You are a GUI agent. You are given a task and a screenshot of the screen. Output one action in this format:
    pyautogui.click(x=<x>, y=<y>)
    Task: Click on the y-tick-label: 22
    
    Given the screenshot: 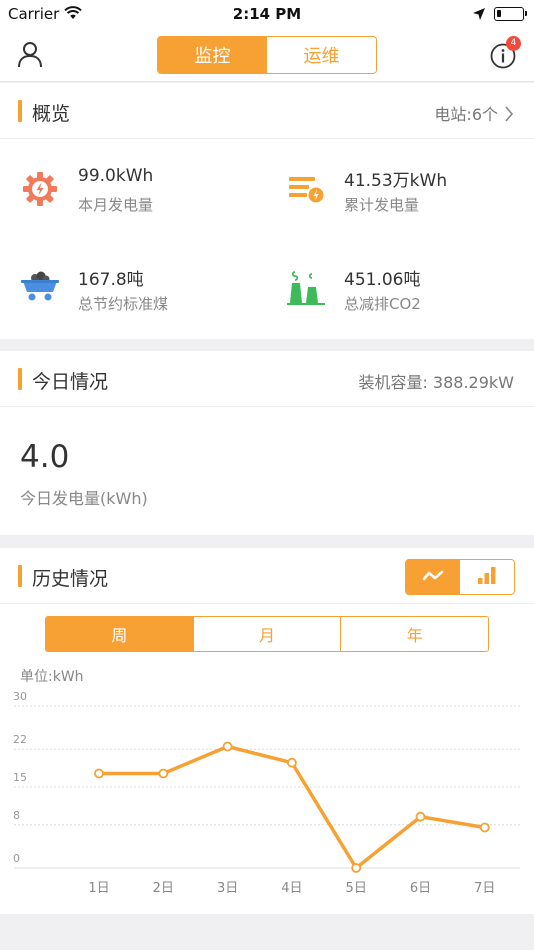 What is the action you would take?
    pyautogui.click(x=20, y=739)
    